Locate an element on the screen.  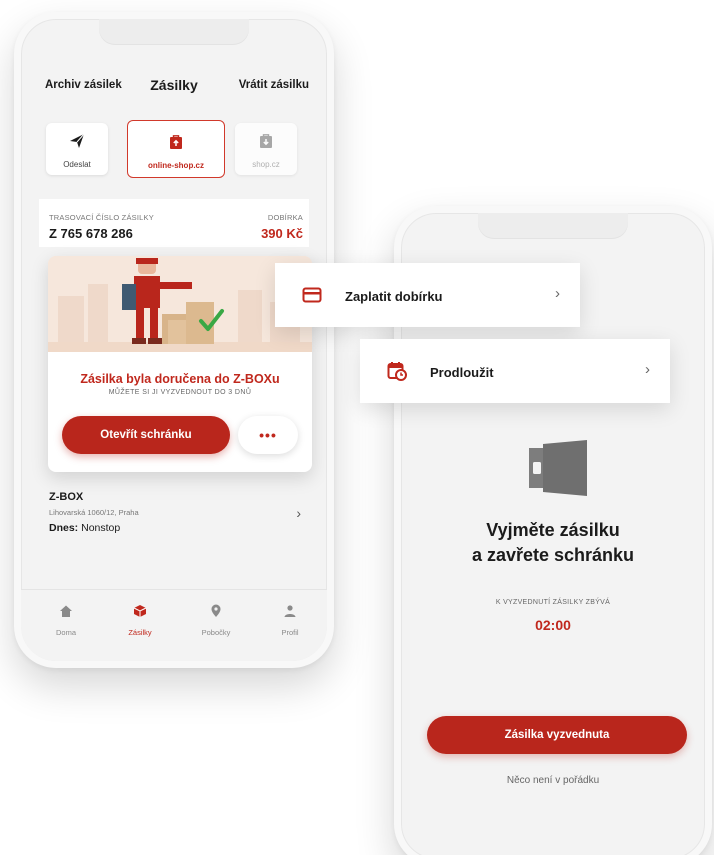
time-remaining-label: K VYZVEDNUTÍ ZÁSILKY ZBÝVÁ is located at coordinates (553, 602).